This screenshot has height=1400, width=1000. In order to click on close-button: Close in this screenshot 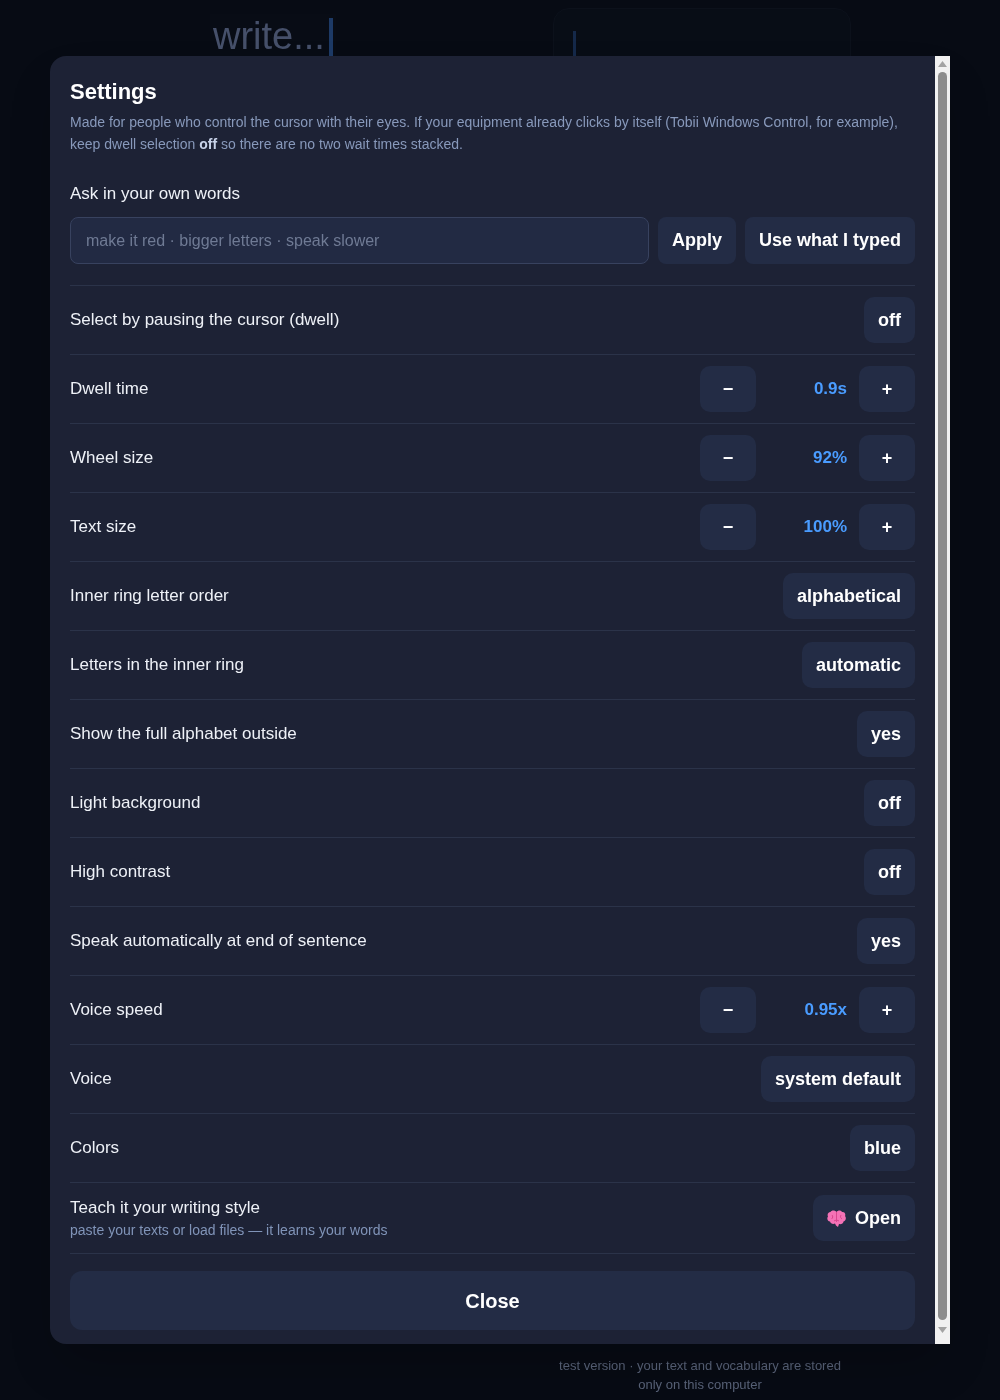, I will do `click(492, 1300)`.